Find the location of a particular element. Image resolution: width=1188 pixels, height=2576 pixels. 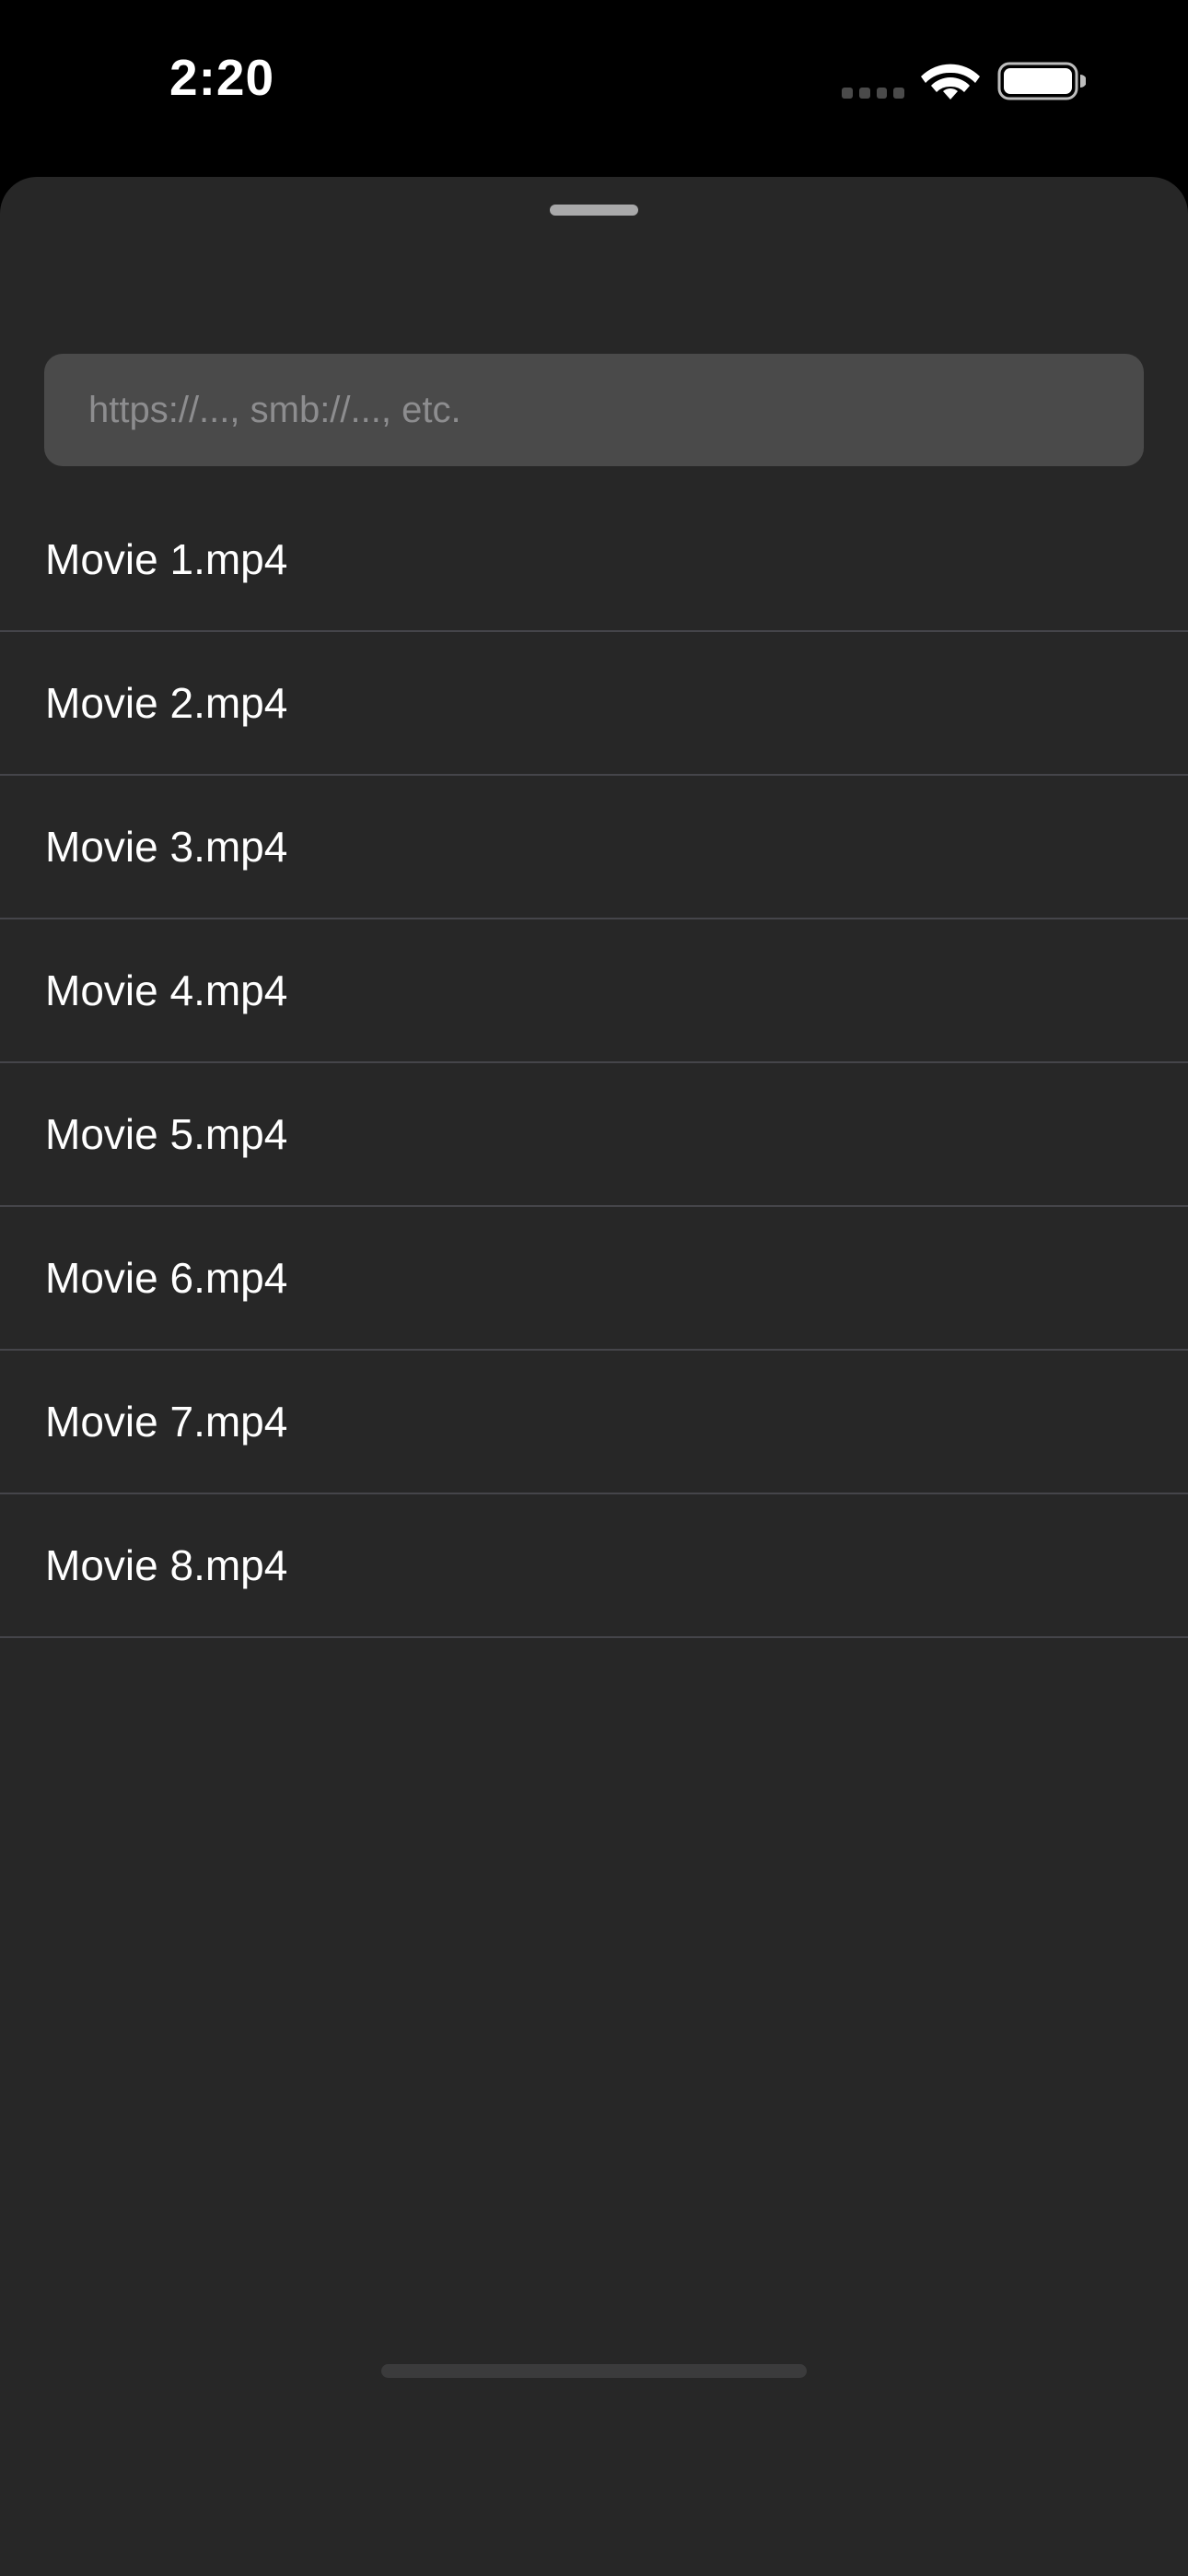

status-time: 2:20 is located at coordinates (222, 77).